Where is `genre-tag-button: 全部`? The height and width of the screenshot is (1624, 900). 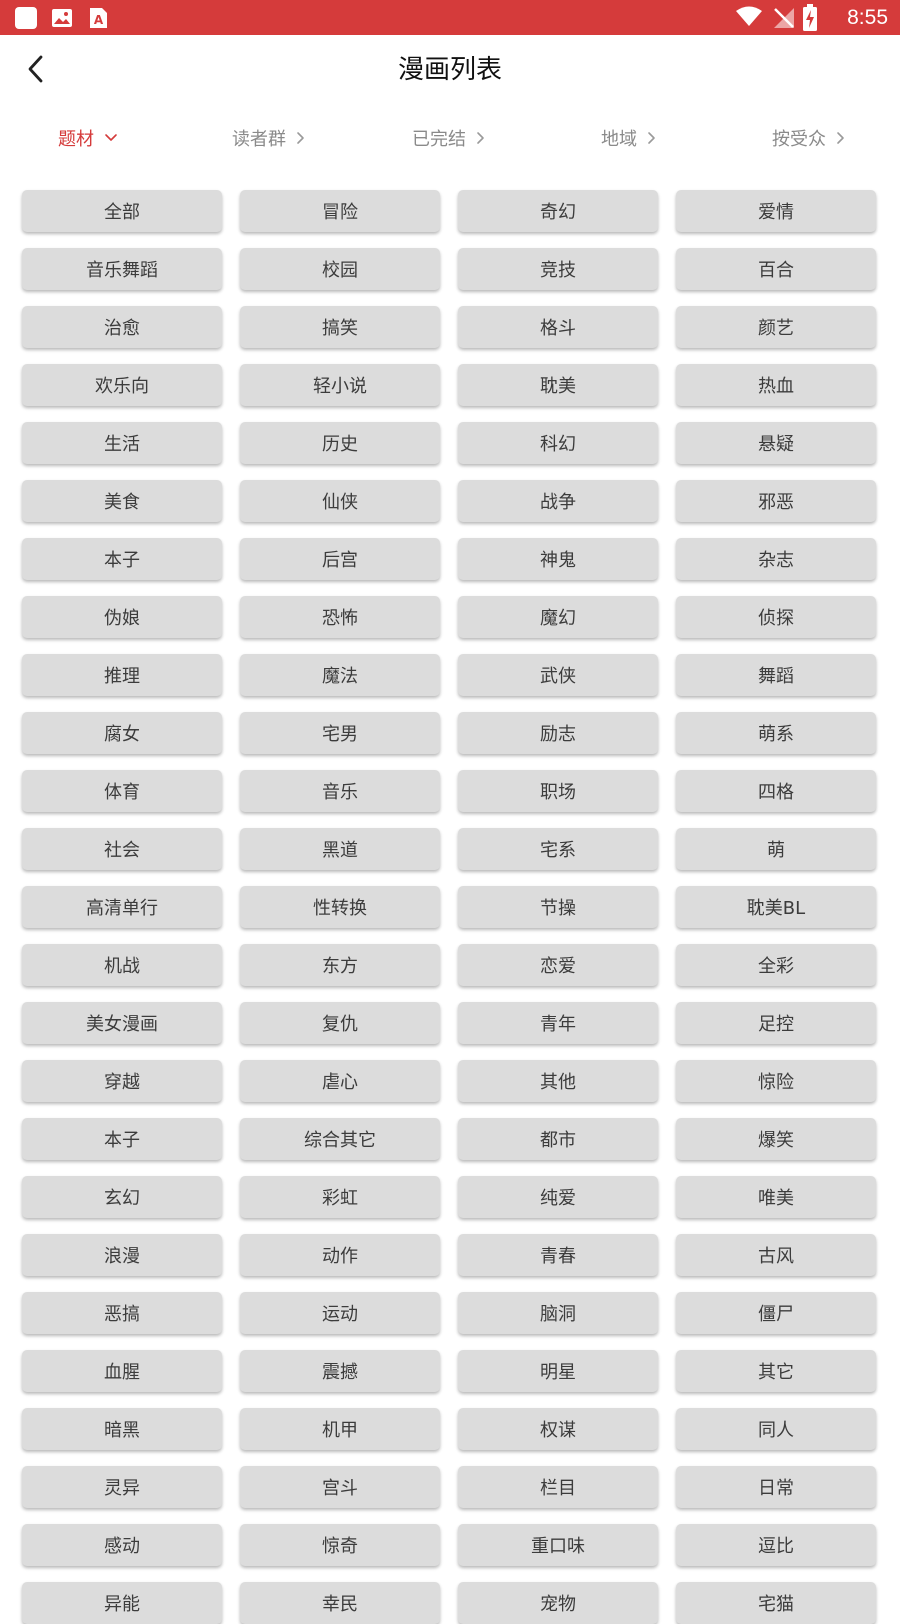
genre-tag-button: 全部 is located at coordinates (122, 211).